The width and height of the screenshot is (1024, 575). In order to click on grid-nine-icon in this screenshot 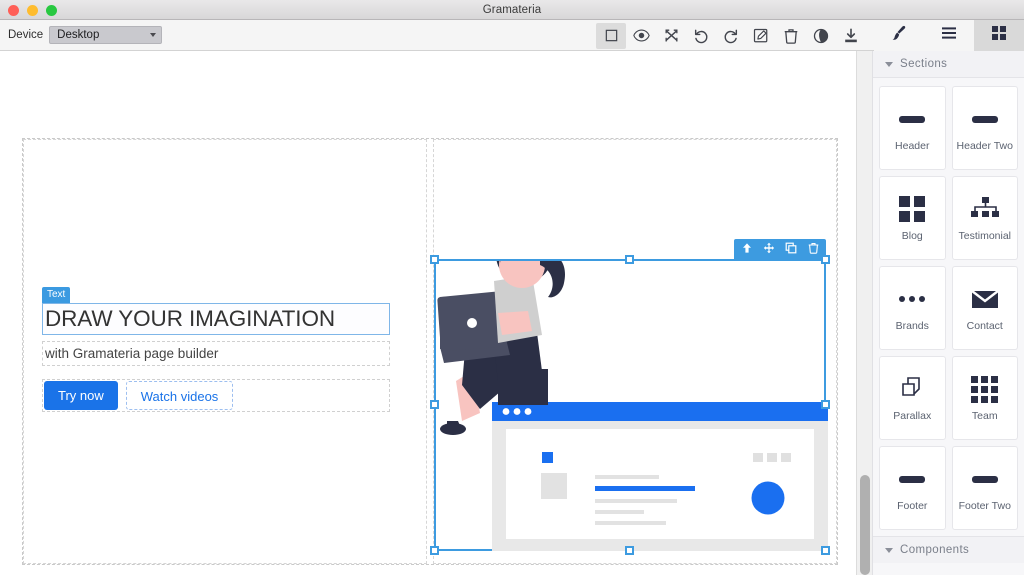, I will do `click(985, 389)`.